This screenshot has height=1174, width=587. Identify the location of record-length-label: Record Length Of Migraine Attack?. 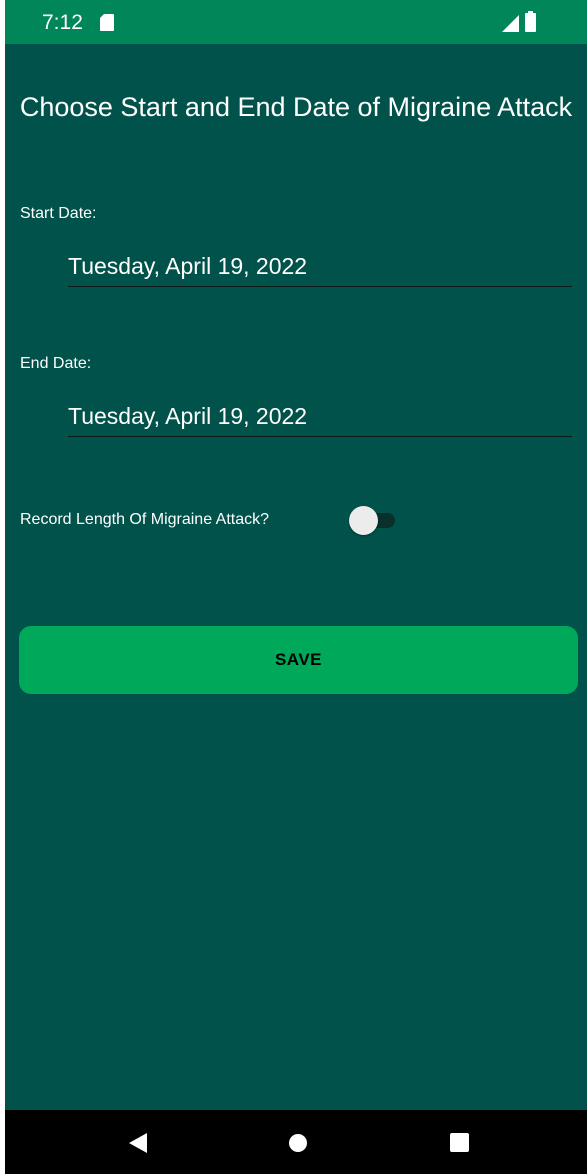
(145, 519).